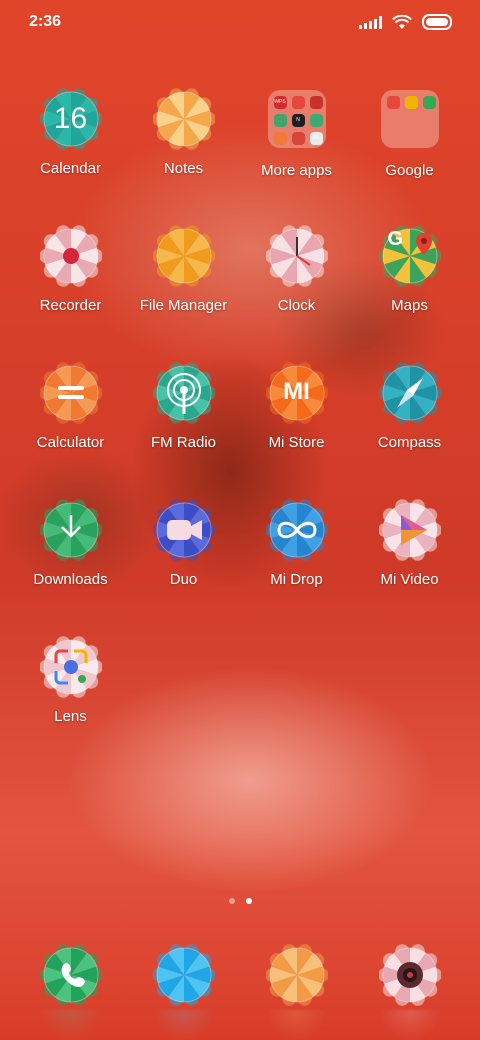 Image resolution: width=480 pixels, height=1040 pixels. Describe the element at coordinates (423, 244) in the screenshot. I see `map-pin-icon` at that location.